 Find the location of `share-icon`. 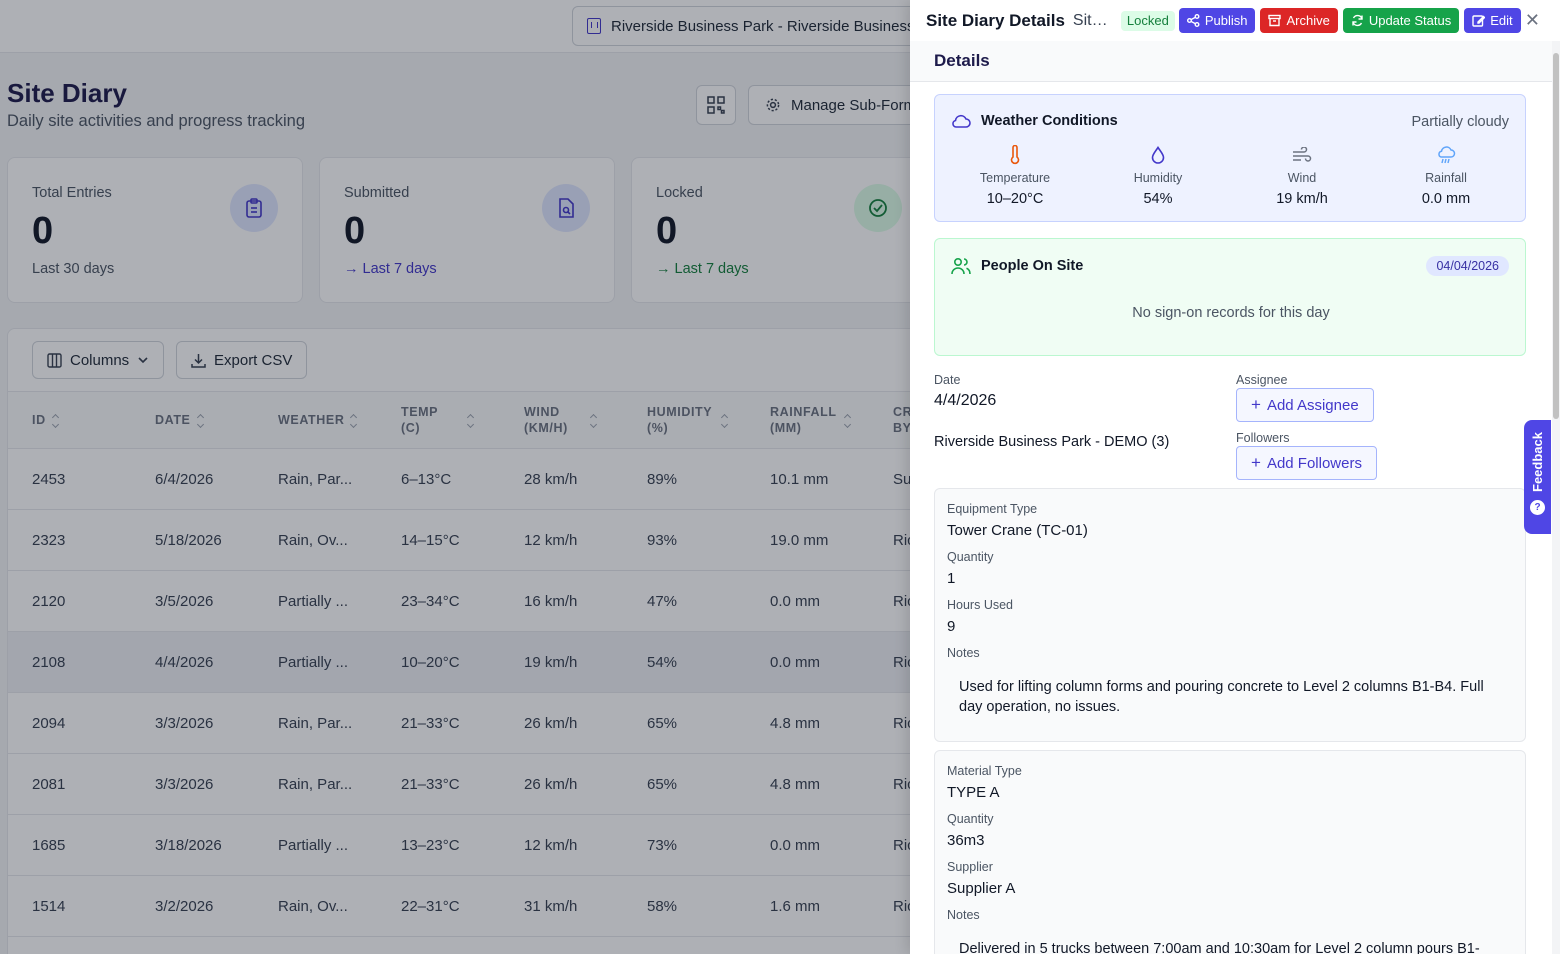

share-icon is located at coordinates (1193, 20).